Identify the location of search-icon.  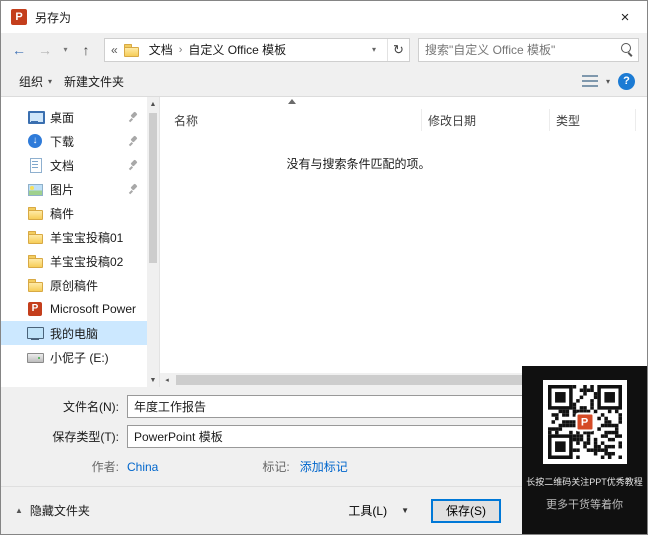
(627, 50).